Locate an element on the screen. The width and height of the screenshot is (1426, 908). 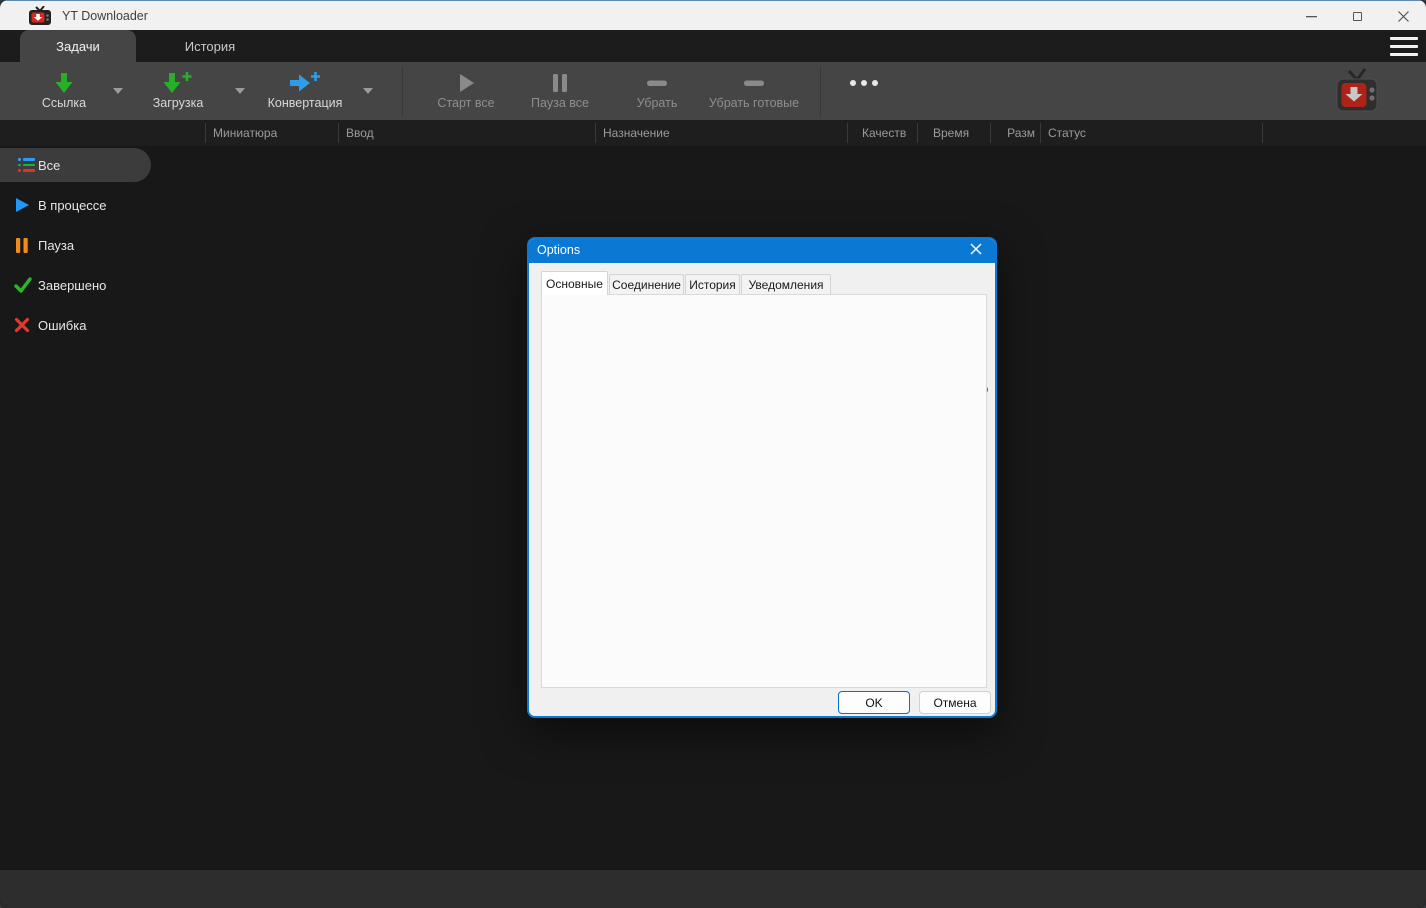
dialog-tab-connection-label: Соединение is located at coordinates (646, 285).